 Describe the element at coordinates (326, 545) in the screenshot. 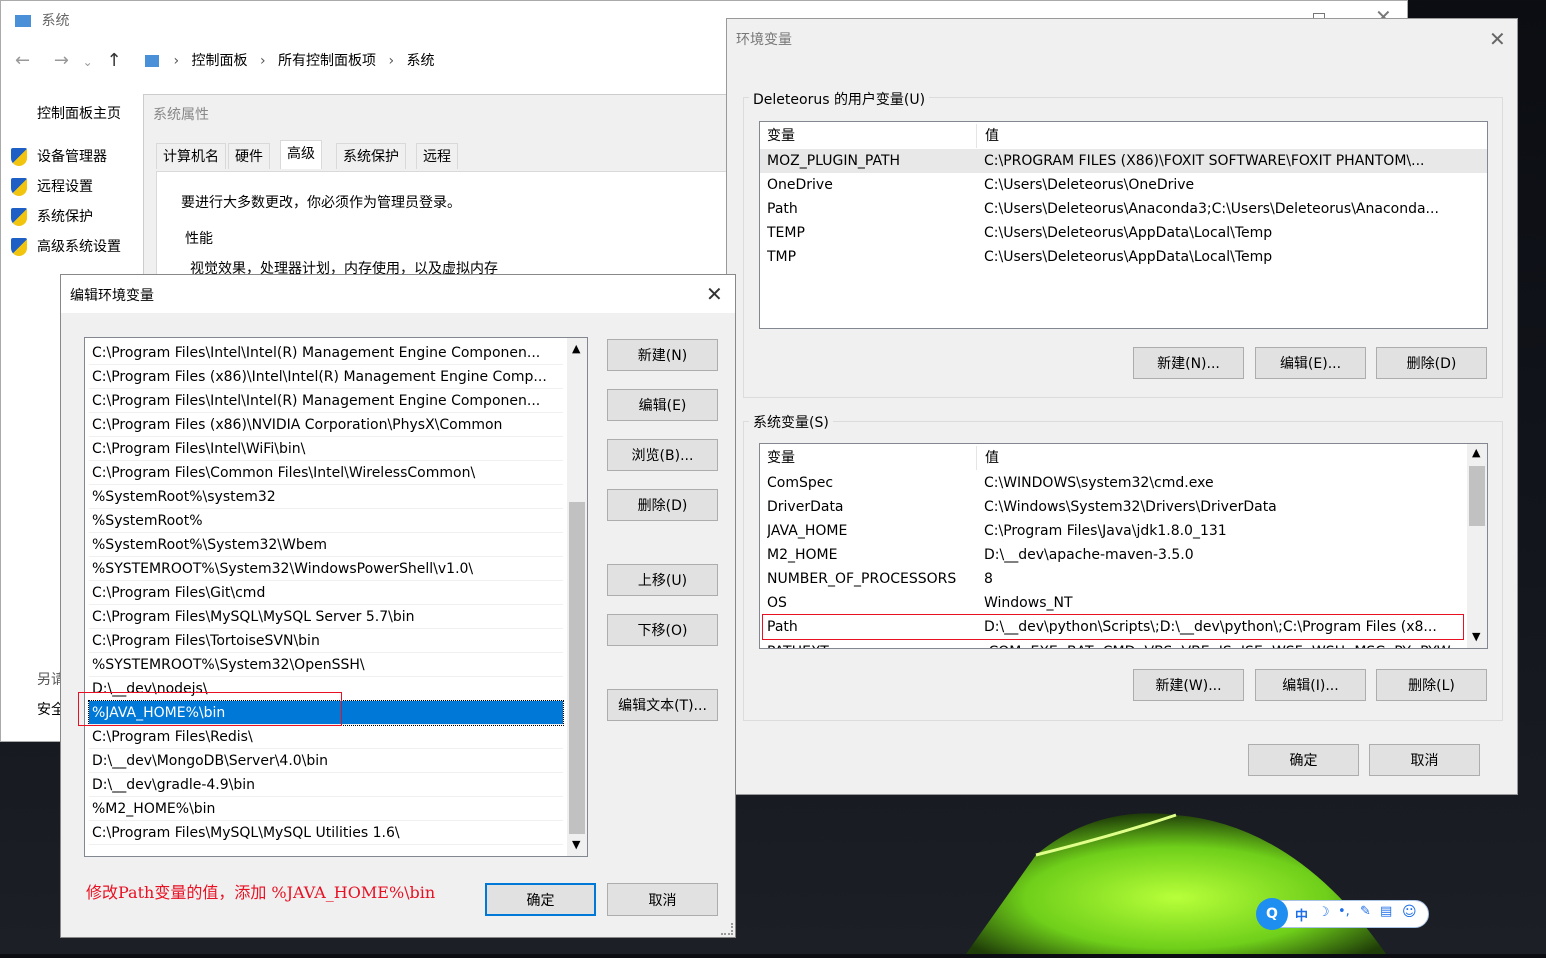

I see `list-item: %SystemRoot%\System32\Wbem` at that location.